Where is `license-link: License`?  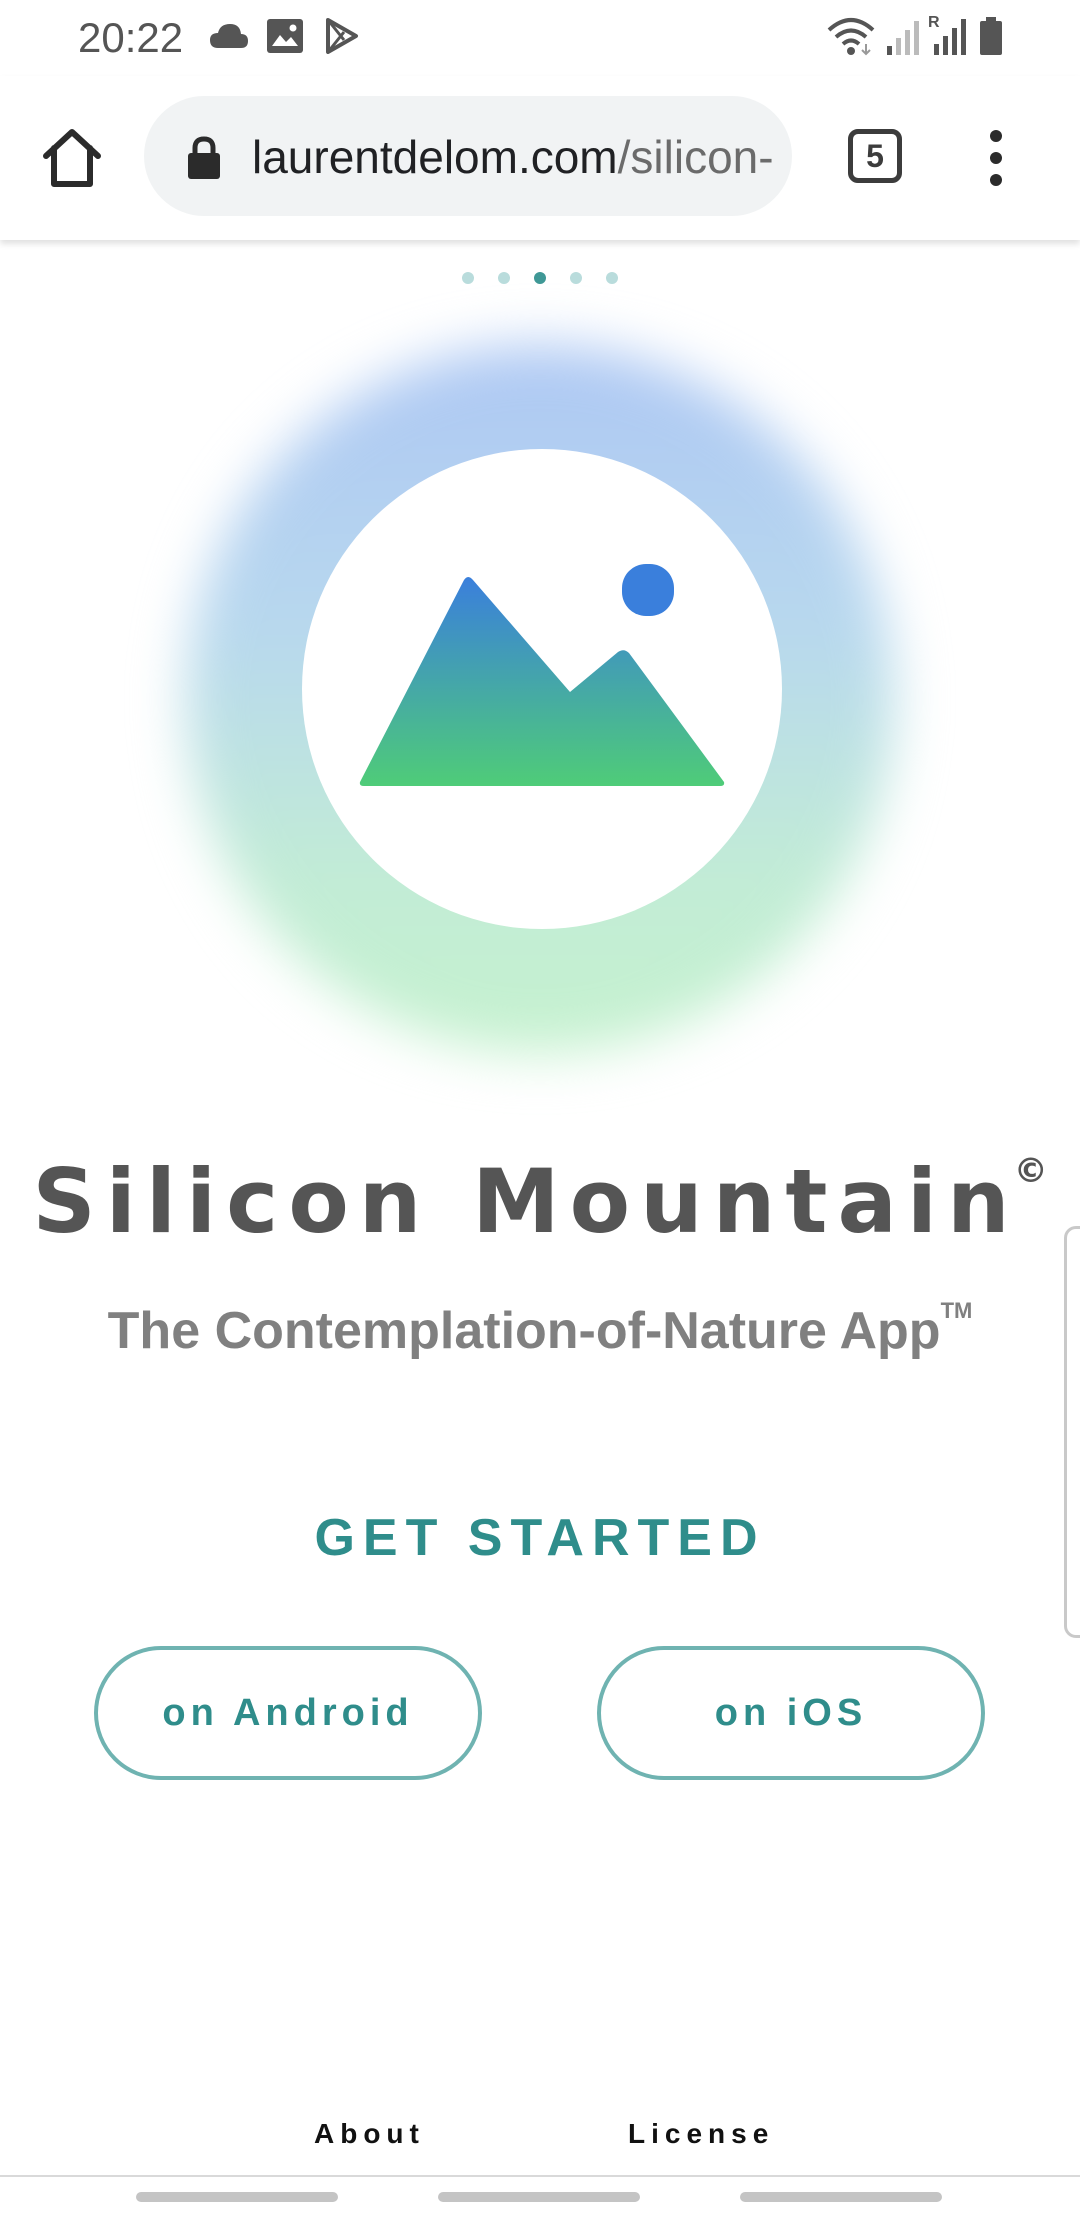 license-link: License is located at coordinates (701, 2134).